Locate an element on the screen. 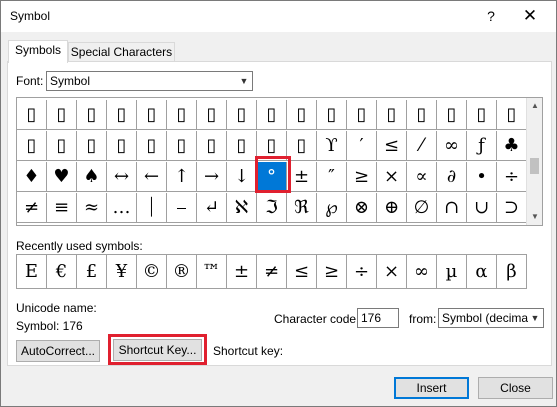 This screenshot has height=407, width=557. symbol-cell: ƒ is located at coordinates (482, 146).